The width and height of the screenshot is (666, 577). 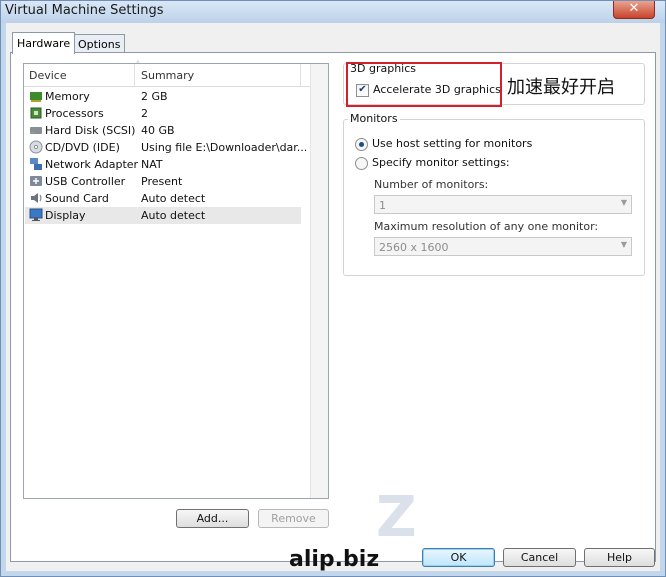 I want to click on ok-button: OK, so click(x=458, y=557).